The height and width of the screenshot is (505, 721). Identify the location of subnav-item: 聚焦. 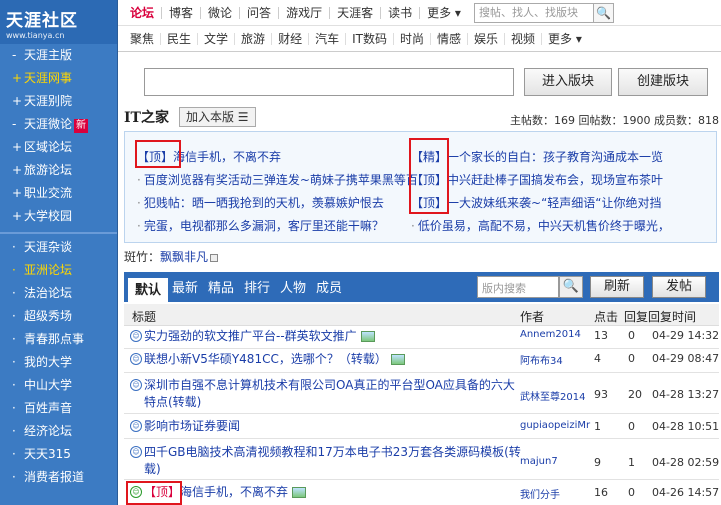
(146, 38).